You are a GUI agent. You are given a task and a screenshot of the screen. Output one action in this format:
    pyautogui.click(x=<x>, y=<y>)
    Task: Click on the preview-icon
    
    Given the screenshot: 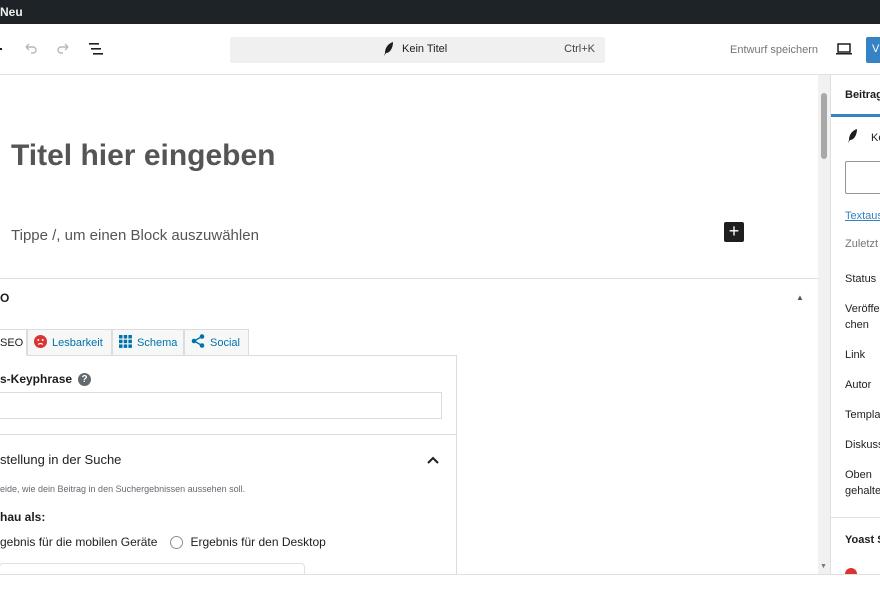 What is the action you would take?
    pyautogui.click(x=844, y=51)
    